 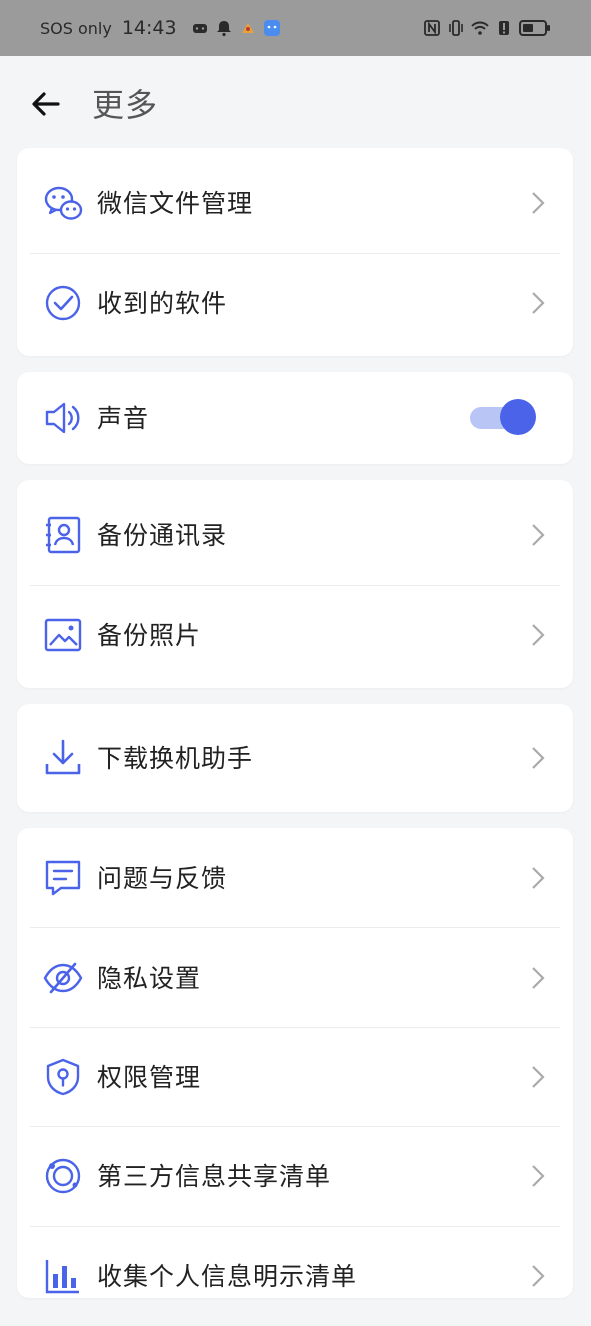 I want to click on wechat-icon, so click(x=63, y=203).